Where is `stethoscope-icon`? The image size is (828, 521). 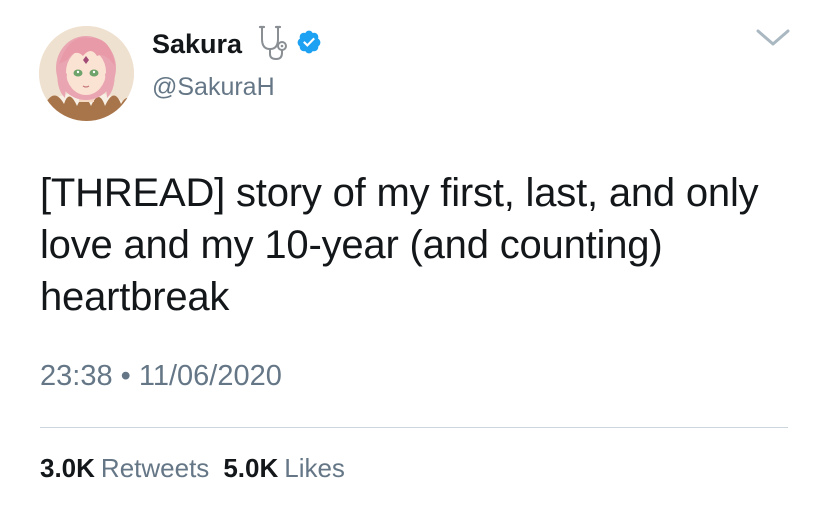
stethoscope-icon is located at coordinates (274, 44).